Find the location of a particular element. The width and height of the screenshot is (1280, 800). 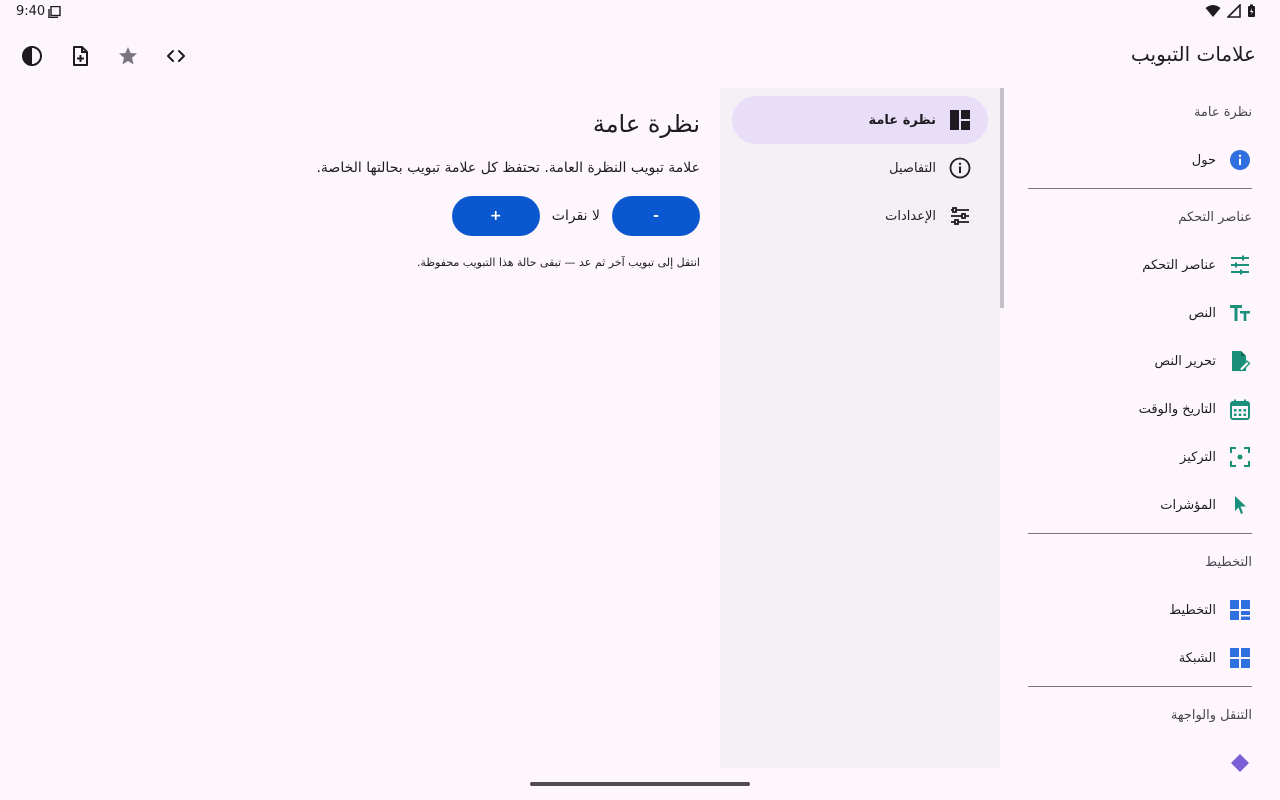

tab-settings: الإعدادات is located at coordinates (860, 216).